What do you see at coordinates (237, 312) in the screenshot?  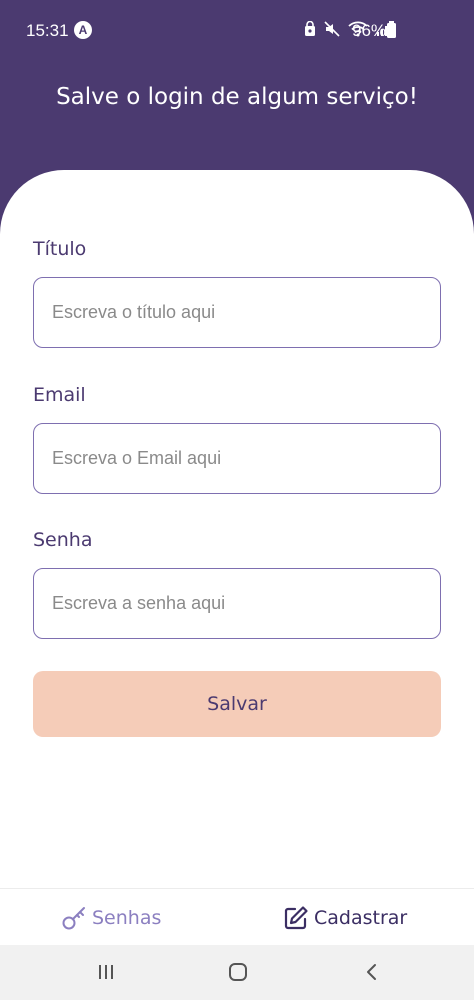 I see `title-input` at bounding box center [237, 312].